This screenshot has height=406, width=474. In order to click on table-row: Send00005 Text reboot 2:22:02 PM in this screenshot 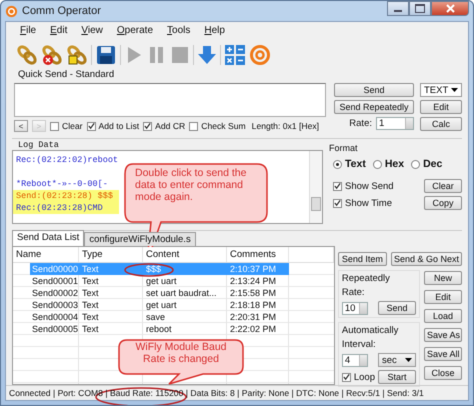, I will do `click(151, 329)`.